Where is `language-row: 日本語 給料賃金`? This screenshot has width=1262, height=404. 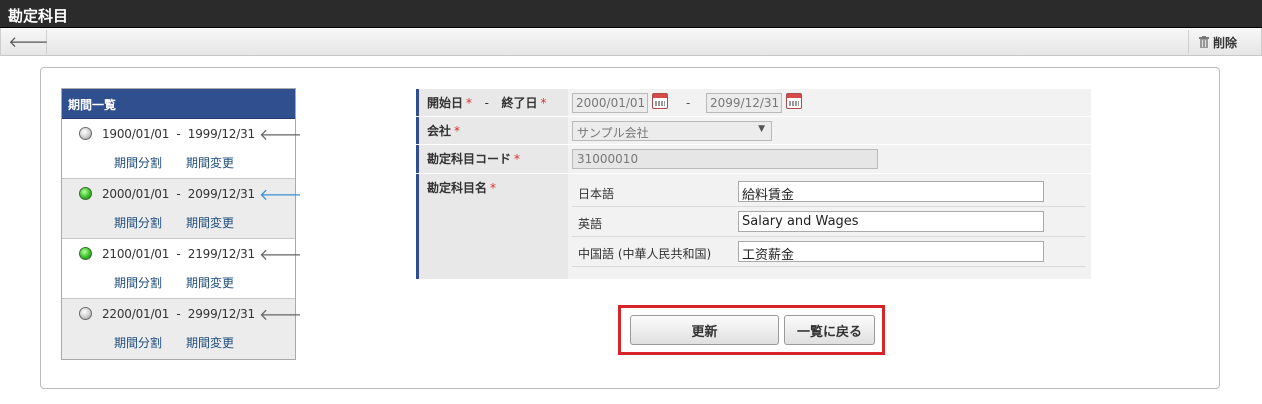
language-row: 日本語 給料賃金 is located at coordinates (829, 192).